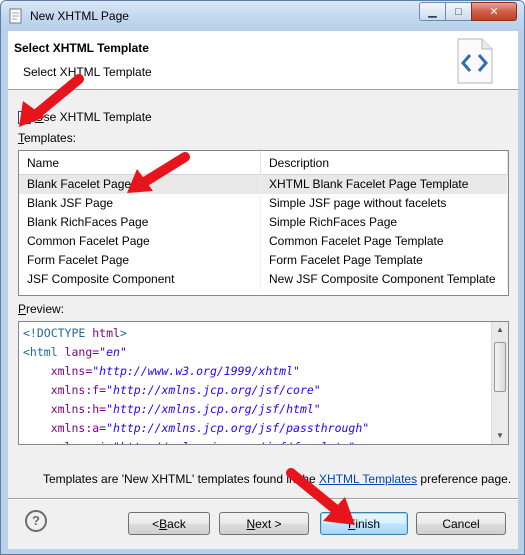 Image resolution: width=525 pixels, height=555 pixels. Describe the element at coordinates (213, 409) in the screenshot. I see `code-string: "http://xmlns.jcp.org/jsf/html"` at that location.